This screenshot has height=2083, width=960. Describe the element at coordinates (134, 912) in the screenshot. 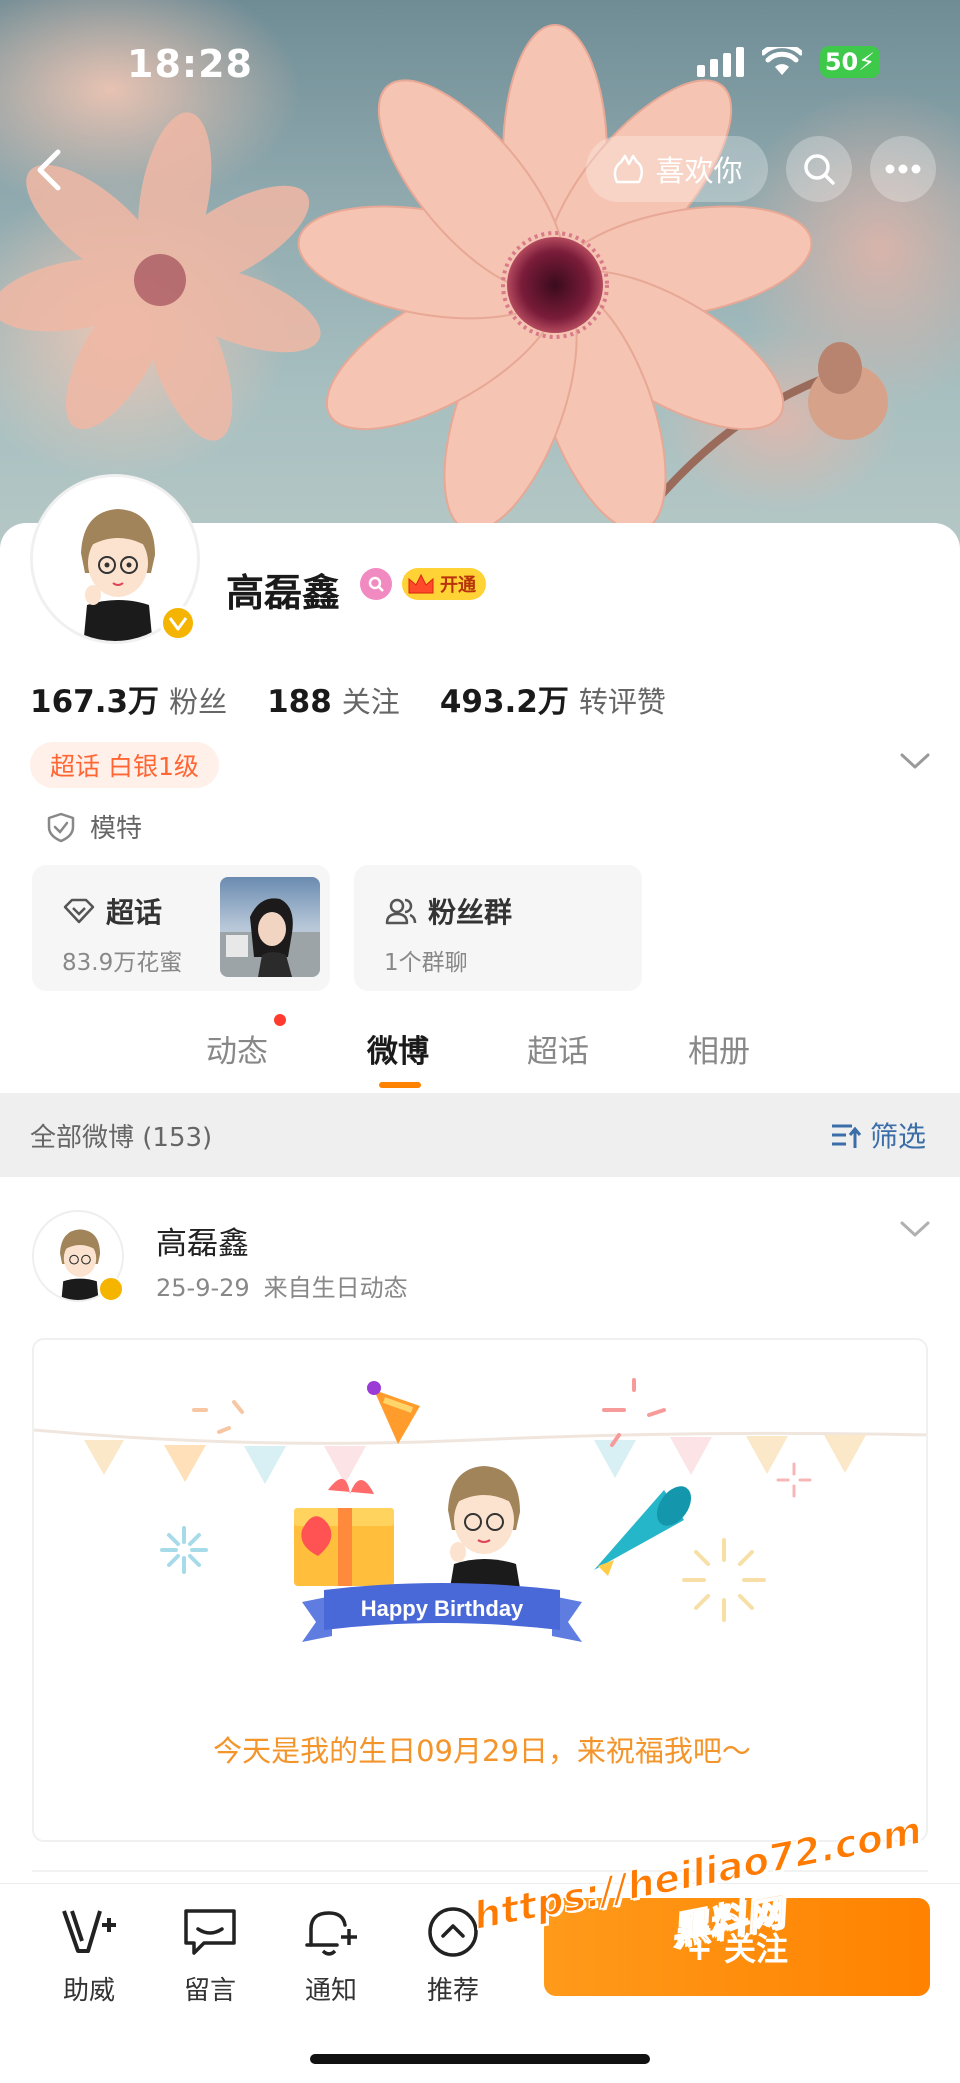

I see `supertopic-card-label: 超话` at that location.